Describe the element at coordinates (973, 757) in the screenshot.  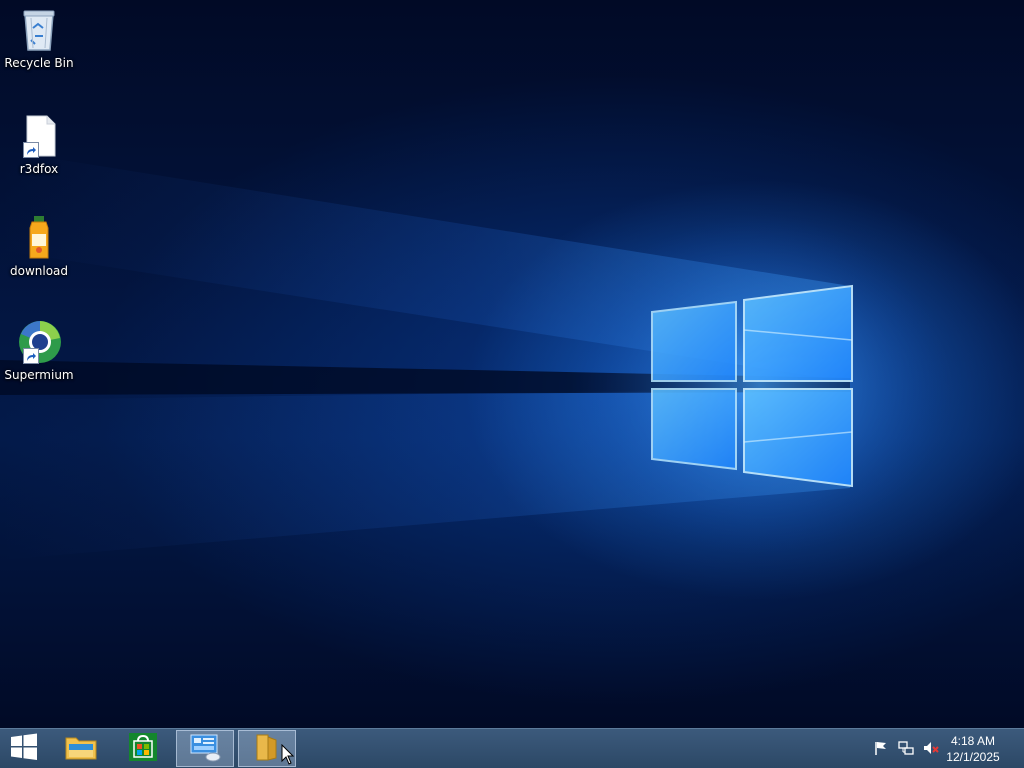
I see `clock-date: 12/1/2025` at that location.